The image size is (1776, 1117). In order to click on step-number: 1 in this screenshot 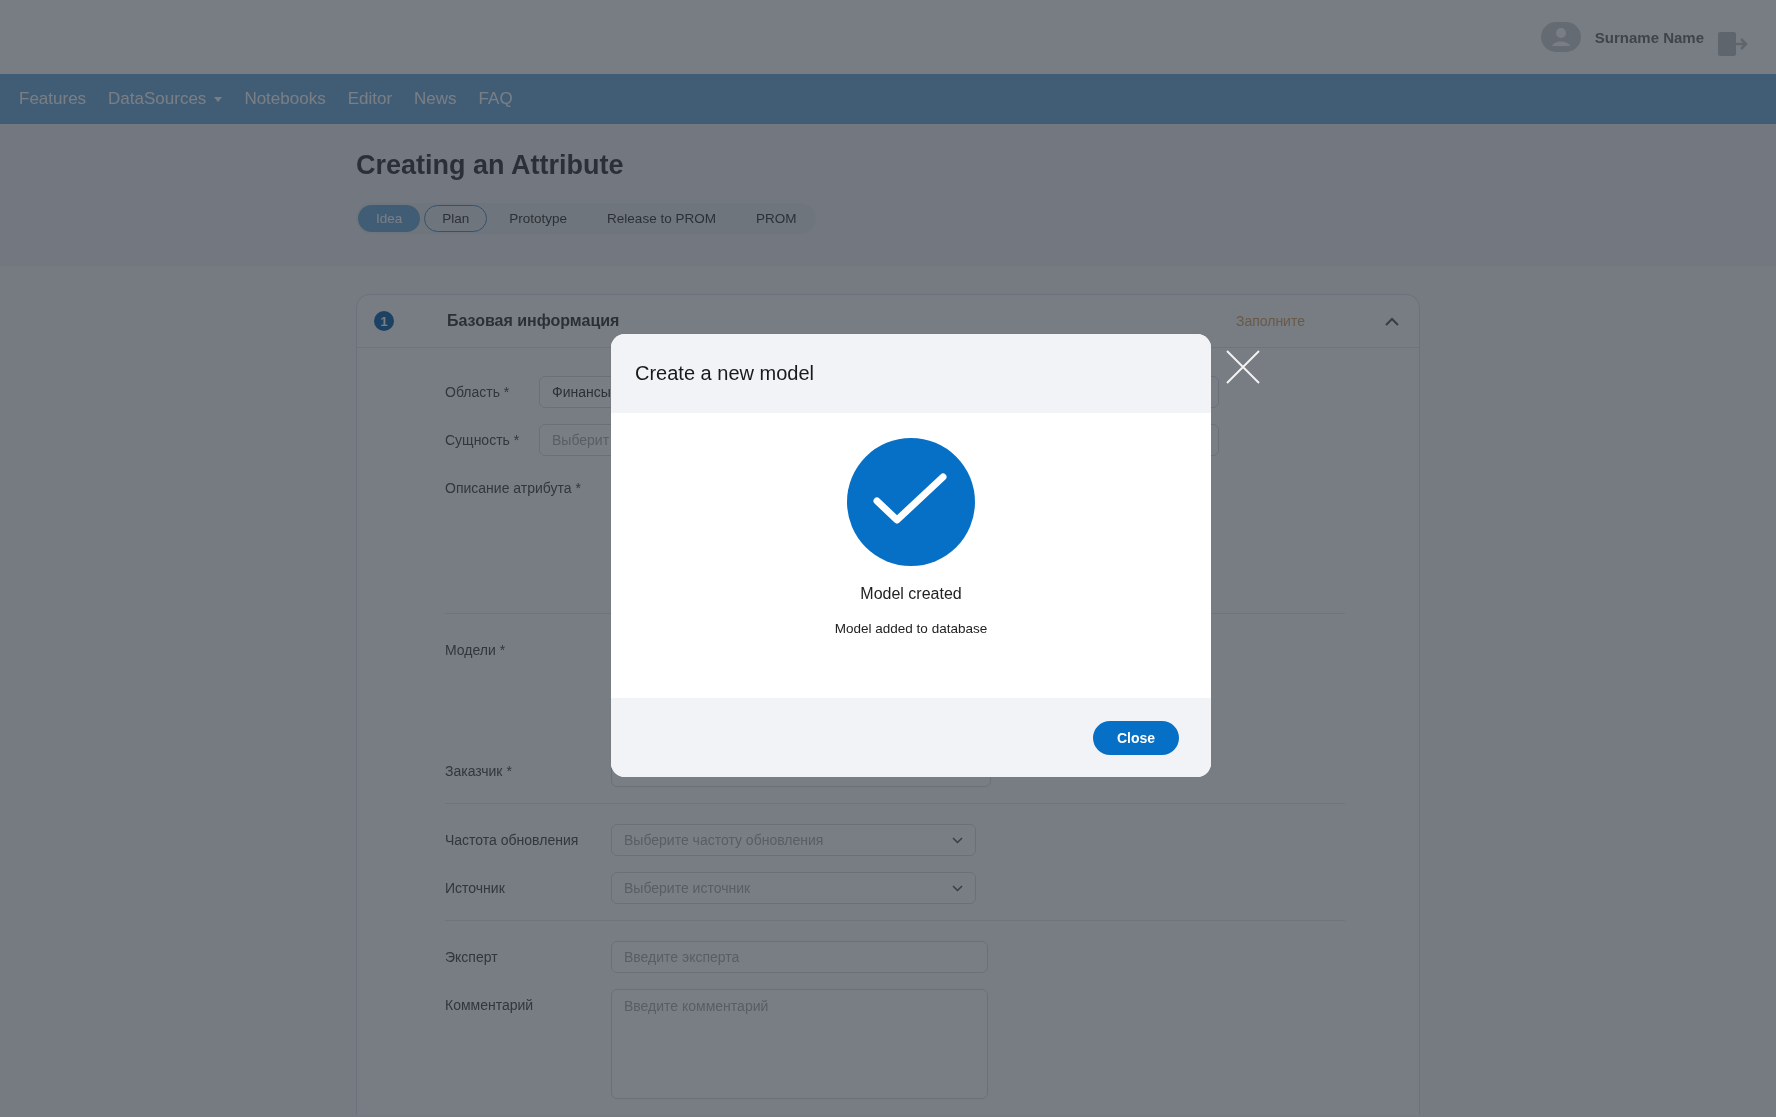, I will do `click(384, 321)`.